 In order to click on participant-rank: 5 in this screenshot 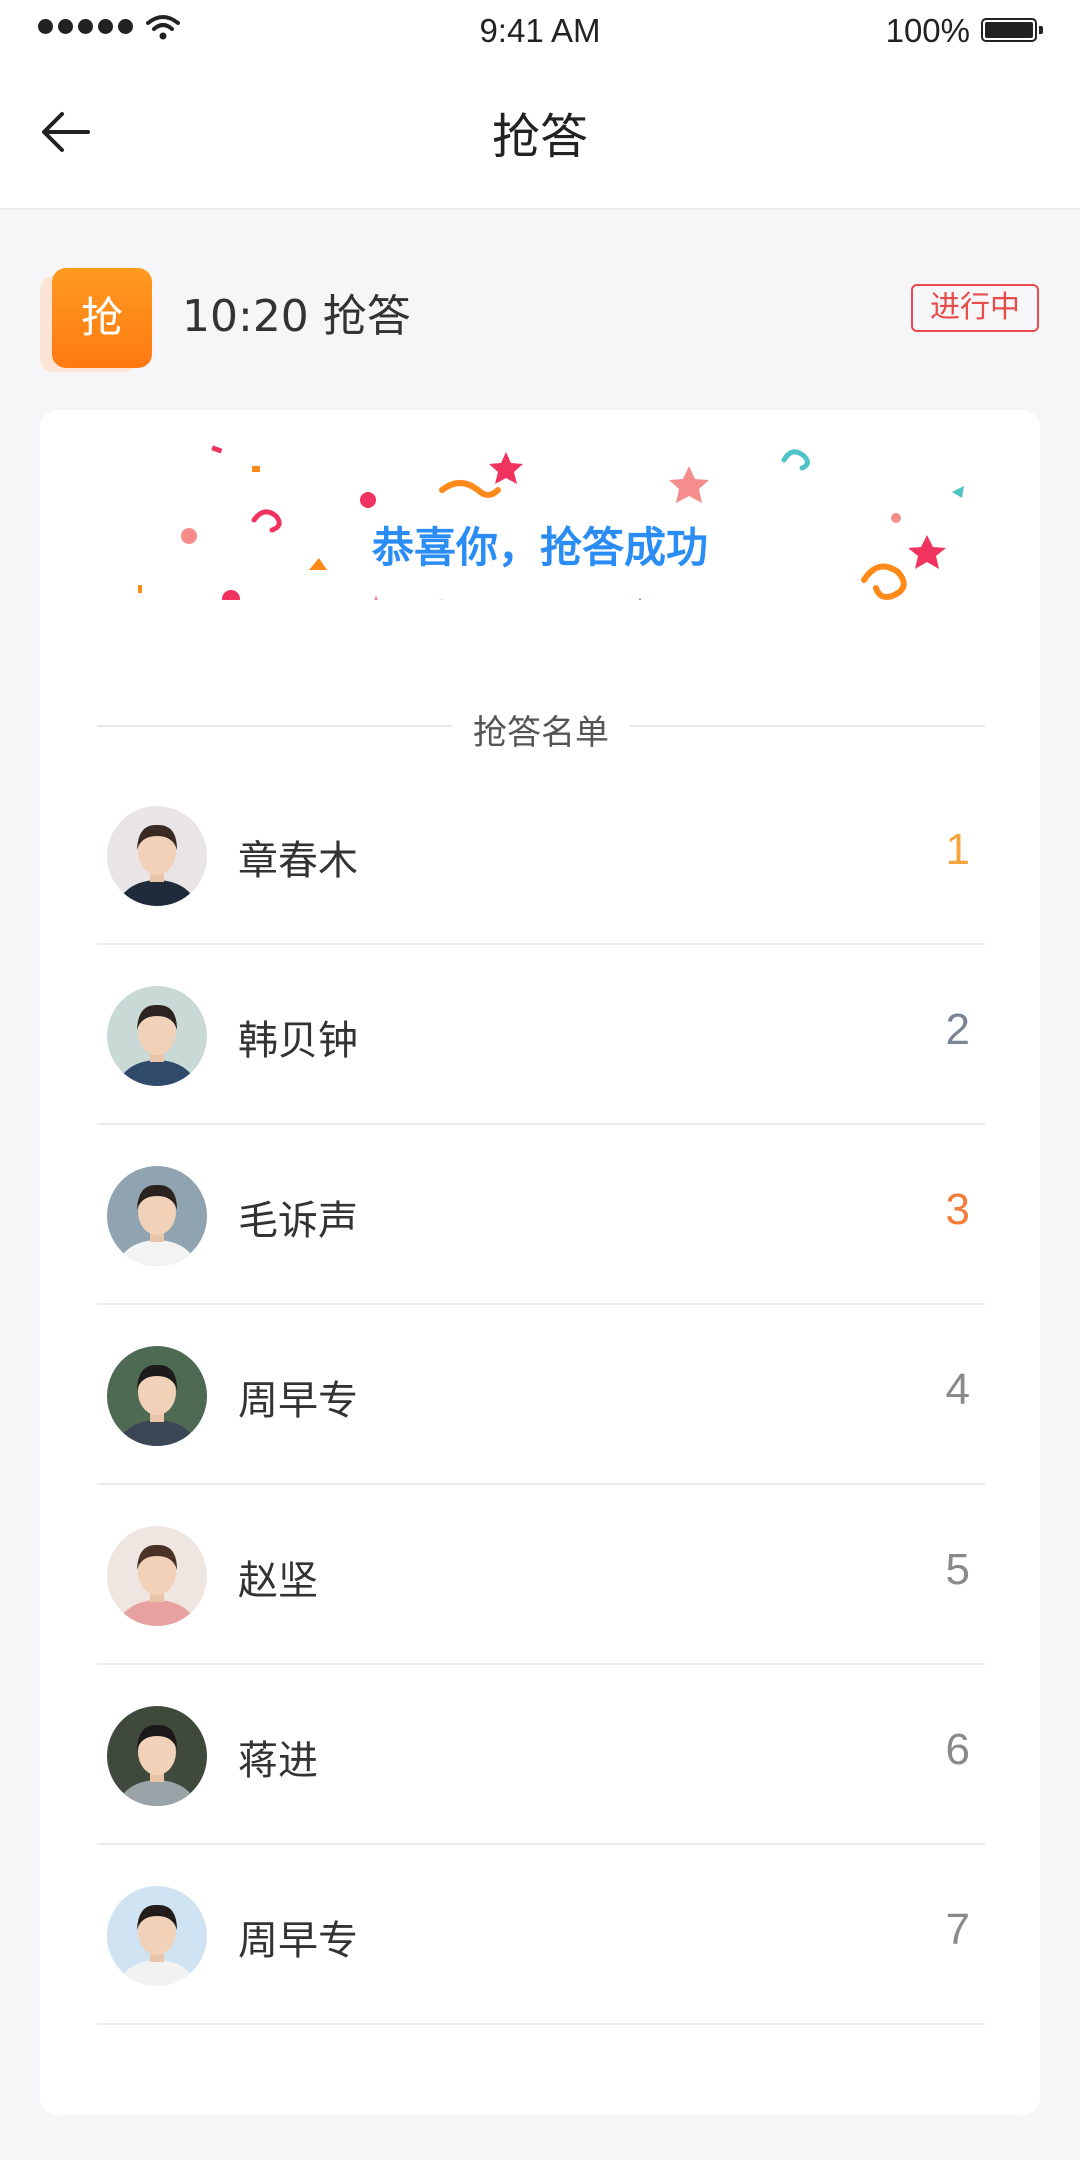, I will do `click(957, 1569)`.